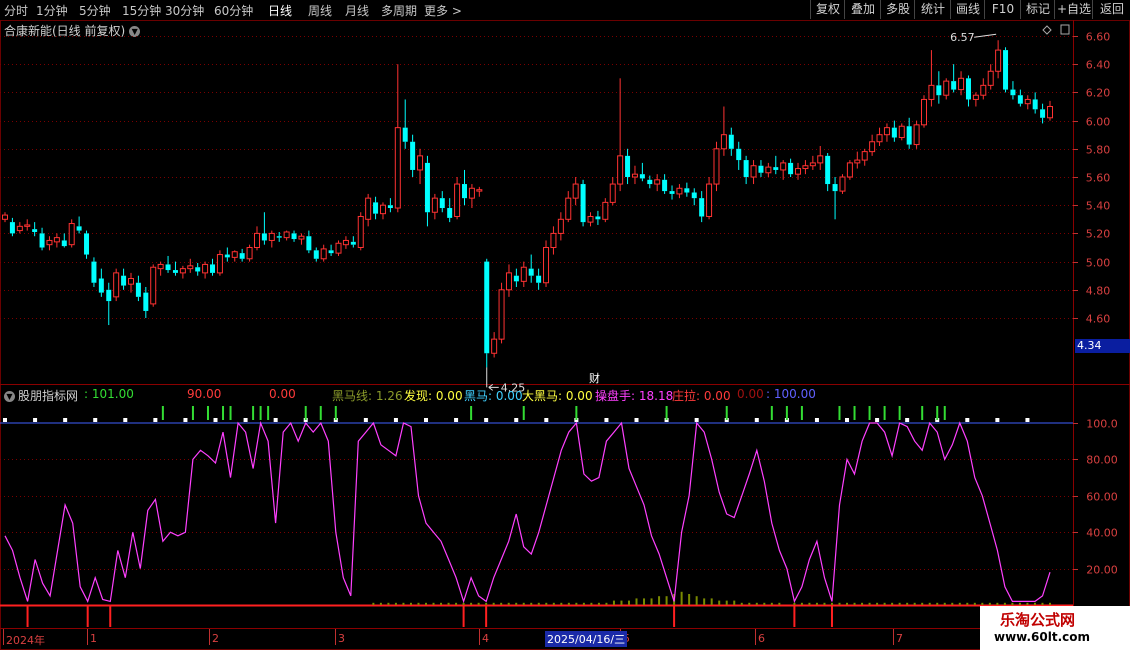 Image resolution: width=1130 pixels, height=650 pixels. I want to click on price-tick-label: 5.60, so click(1098, 178).